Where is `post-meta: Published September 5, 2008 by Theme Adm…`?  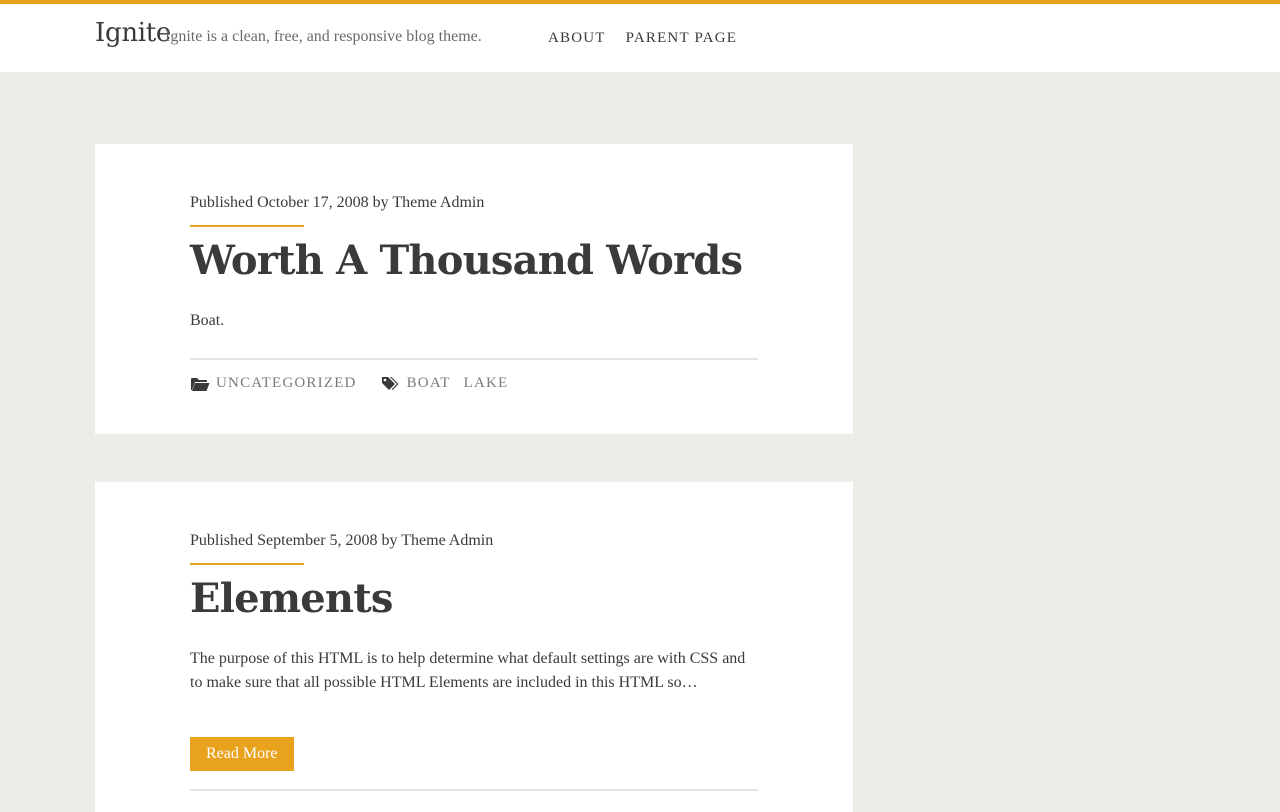
post-meta: Published September 5, 2008 by Theme Adm… is located at coordinates (474, 541).